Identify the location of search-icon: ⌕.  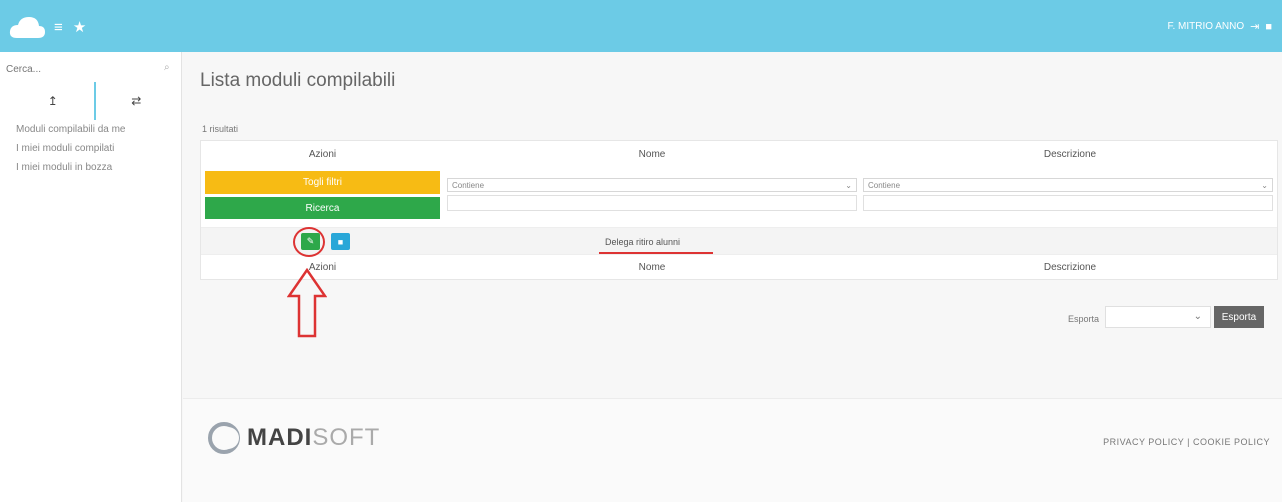
(167, 67).